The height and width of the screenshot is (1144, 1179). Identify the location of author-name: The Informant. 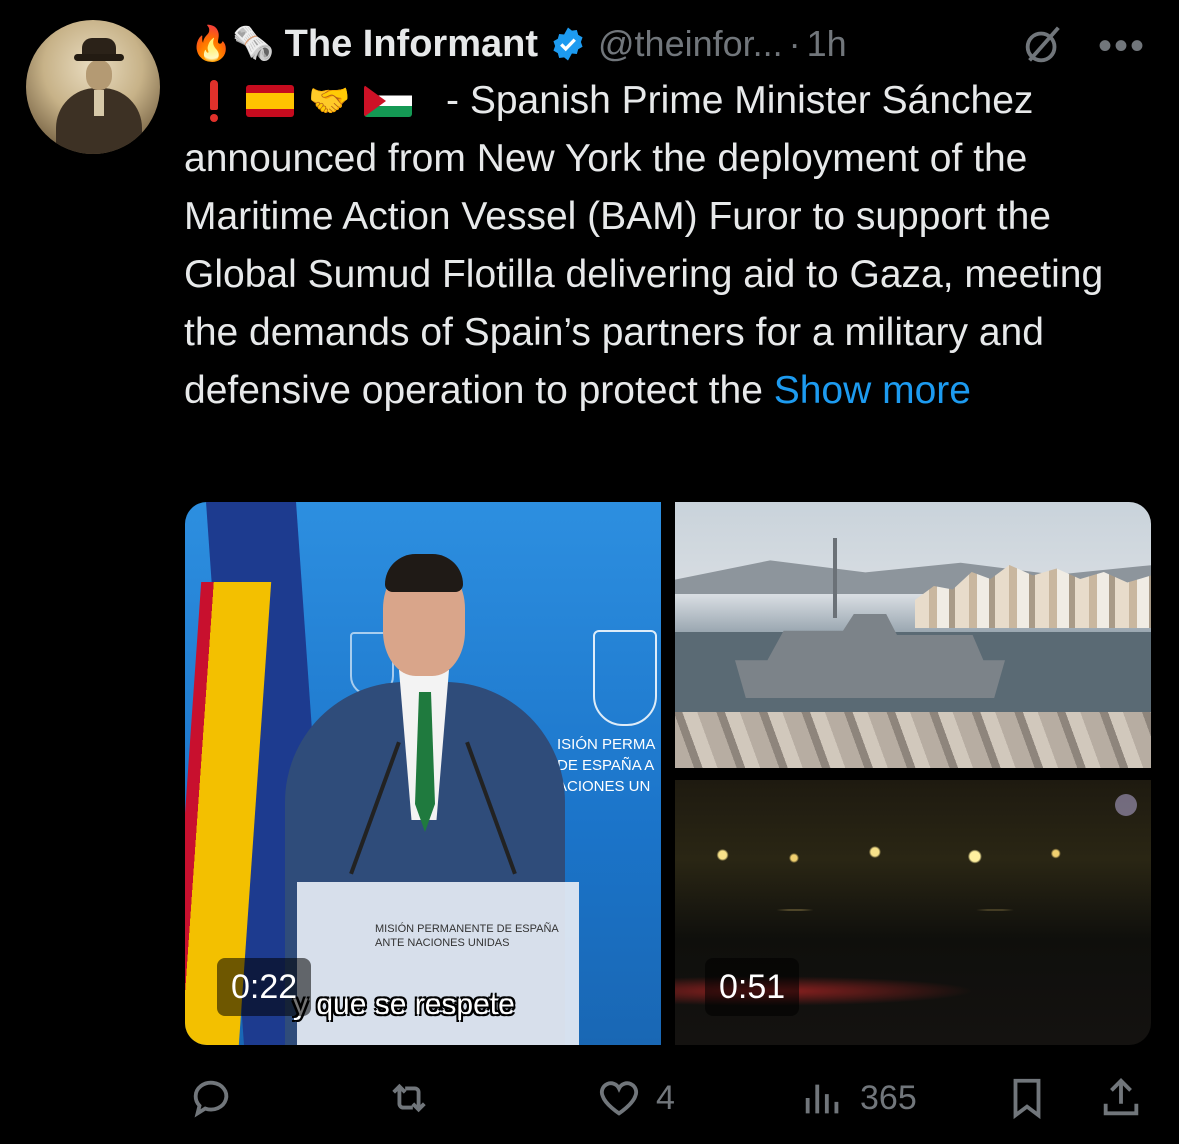
(411, 44).